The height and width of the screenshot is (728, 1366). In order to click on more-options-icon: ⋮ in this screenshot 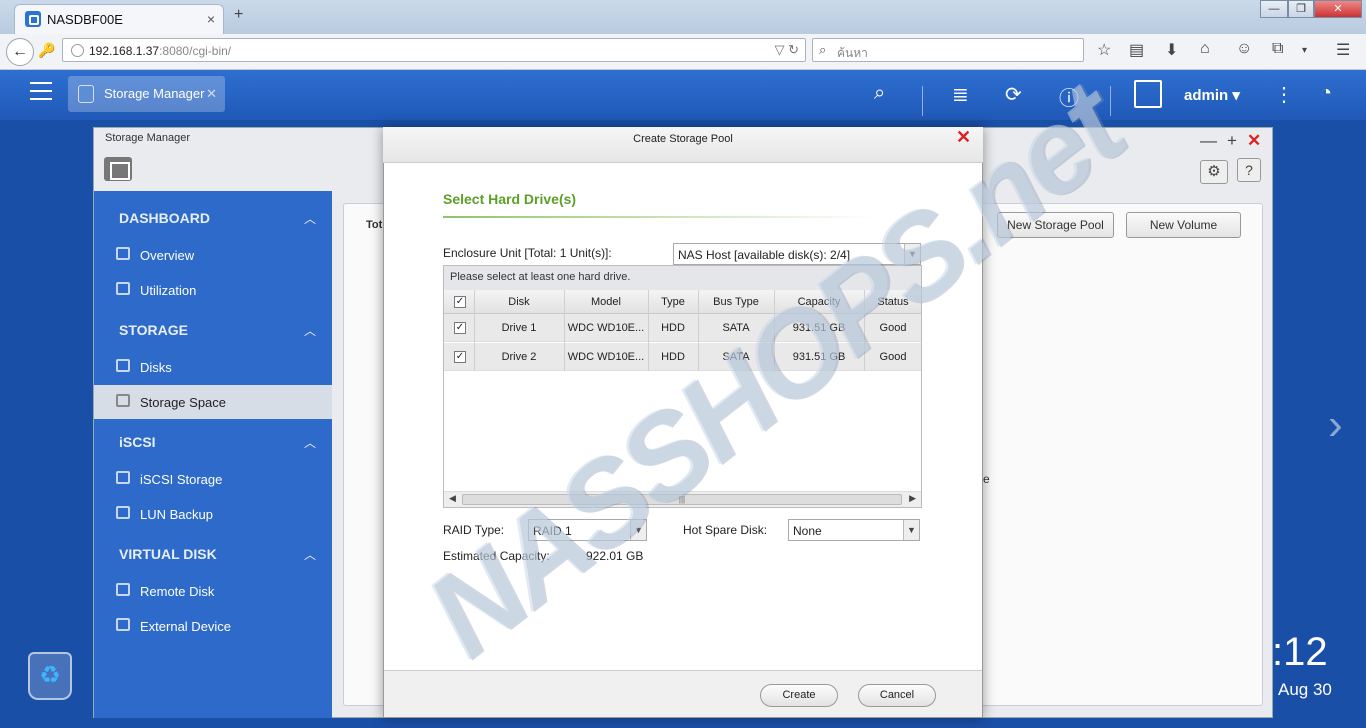, I will do `click(1284, 94)`.